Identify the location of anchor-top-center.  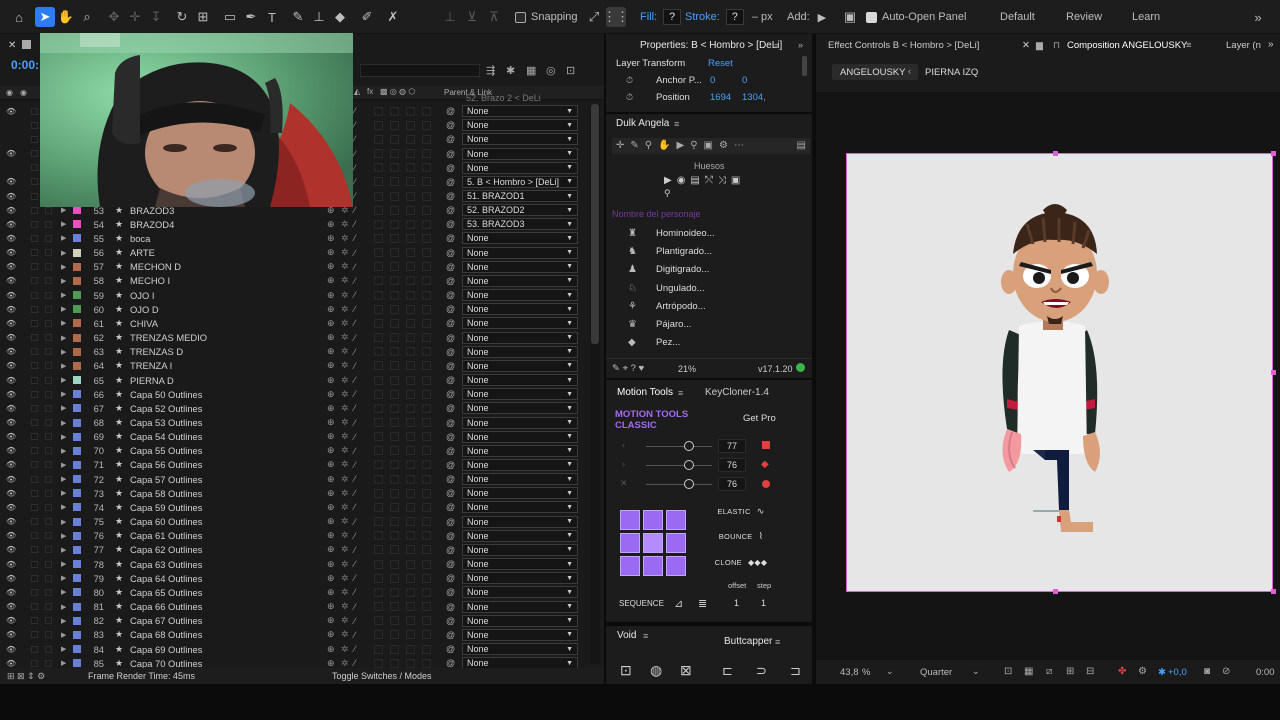
(653, 520).